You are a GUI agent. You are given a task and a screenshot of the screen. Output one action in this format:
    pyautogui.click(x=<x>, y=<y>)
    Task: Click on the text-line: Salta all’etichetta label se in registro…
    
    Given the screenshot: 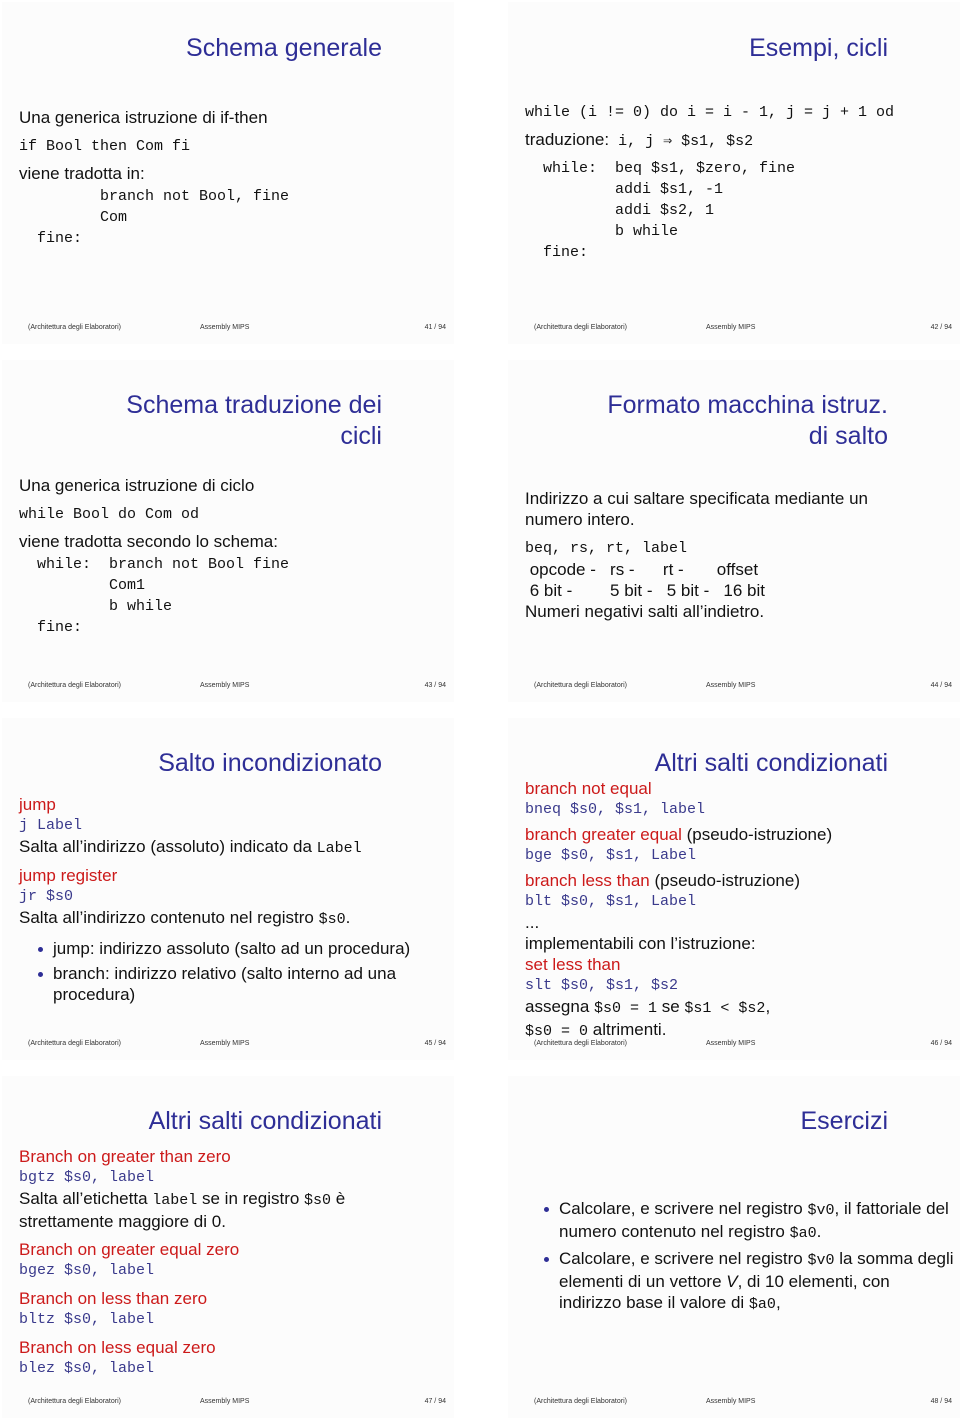 What is the action you would take?
    pyautogui.click(x=206, y=1210)
    